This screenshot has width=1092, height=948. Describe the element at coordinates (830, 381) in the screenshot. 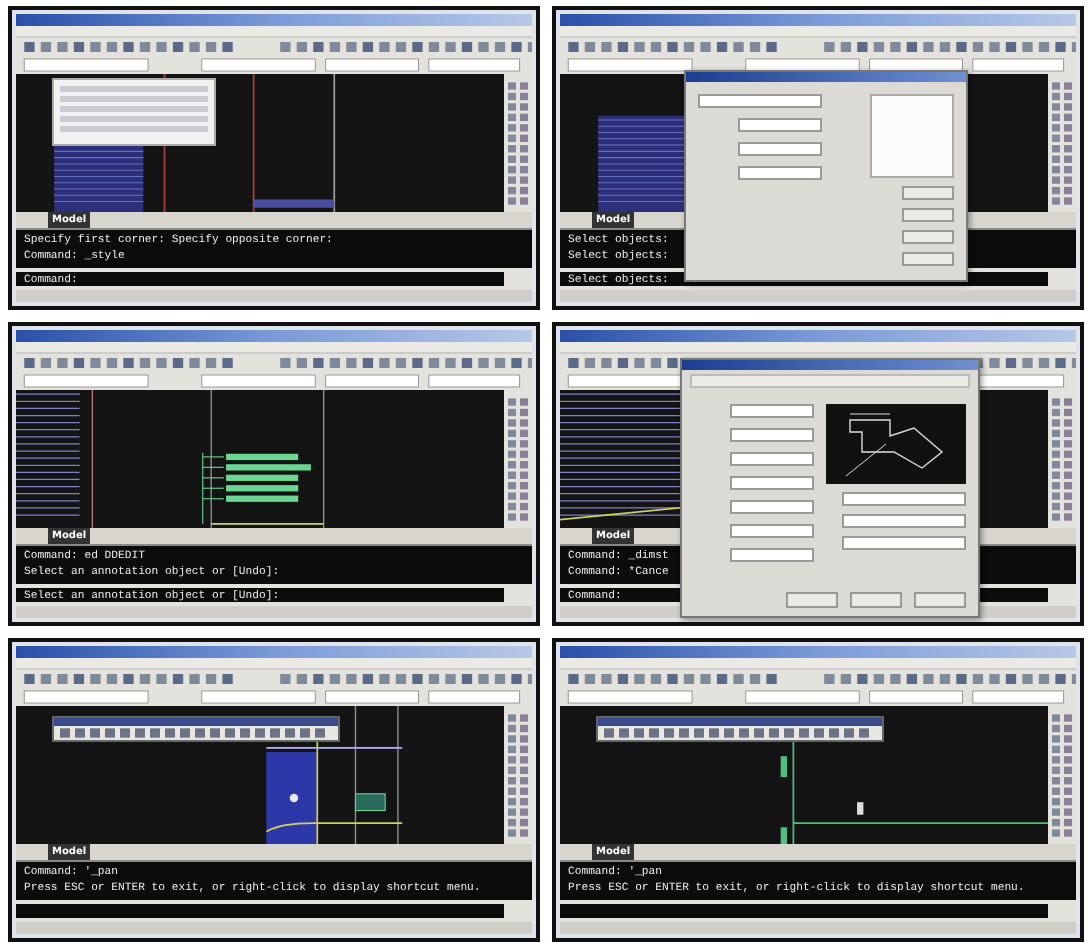

I see `tab-strip` at that location.